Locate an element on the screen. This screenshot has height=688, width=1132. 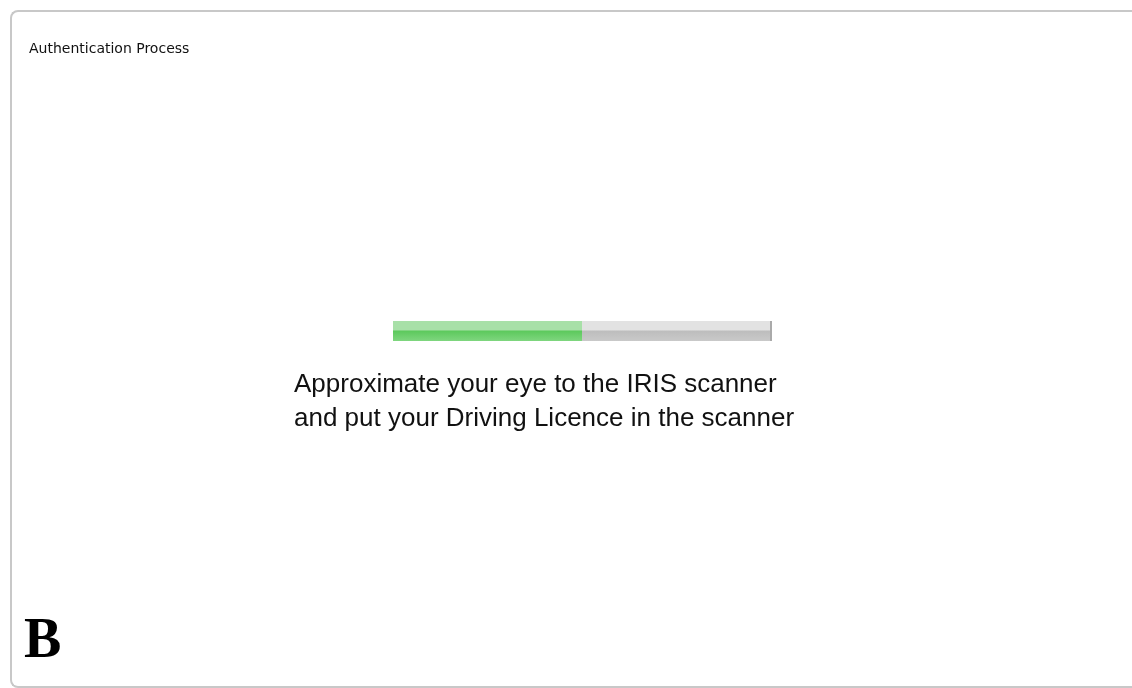
instruction-text: and put your Driving Licence in the scanner is located at coordinates (544, 417).